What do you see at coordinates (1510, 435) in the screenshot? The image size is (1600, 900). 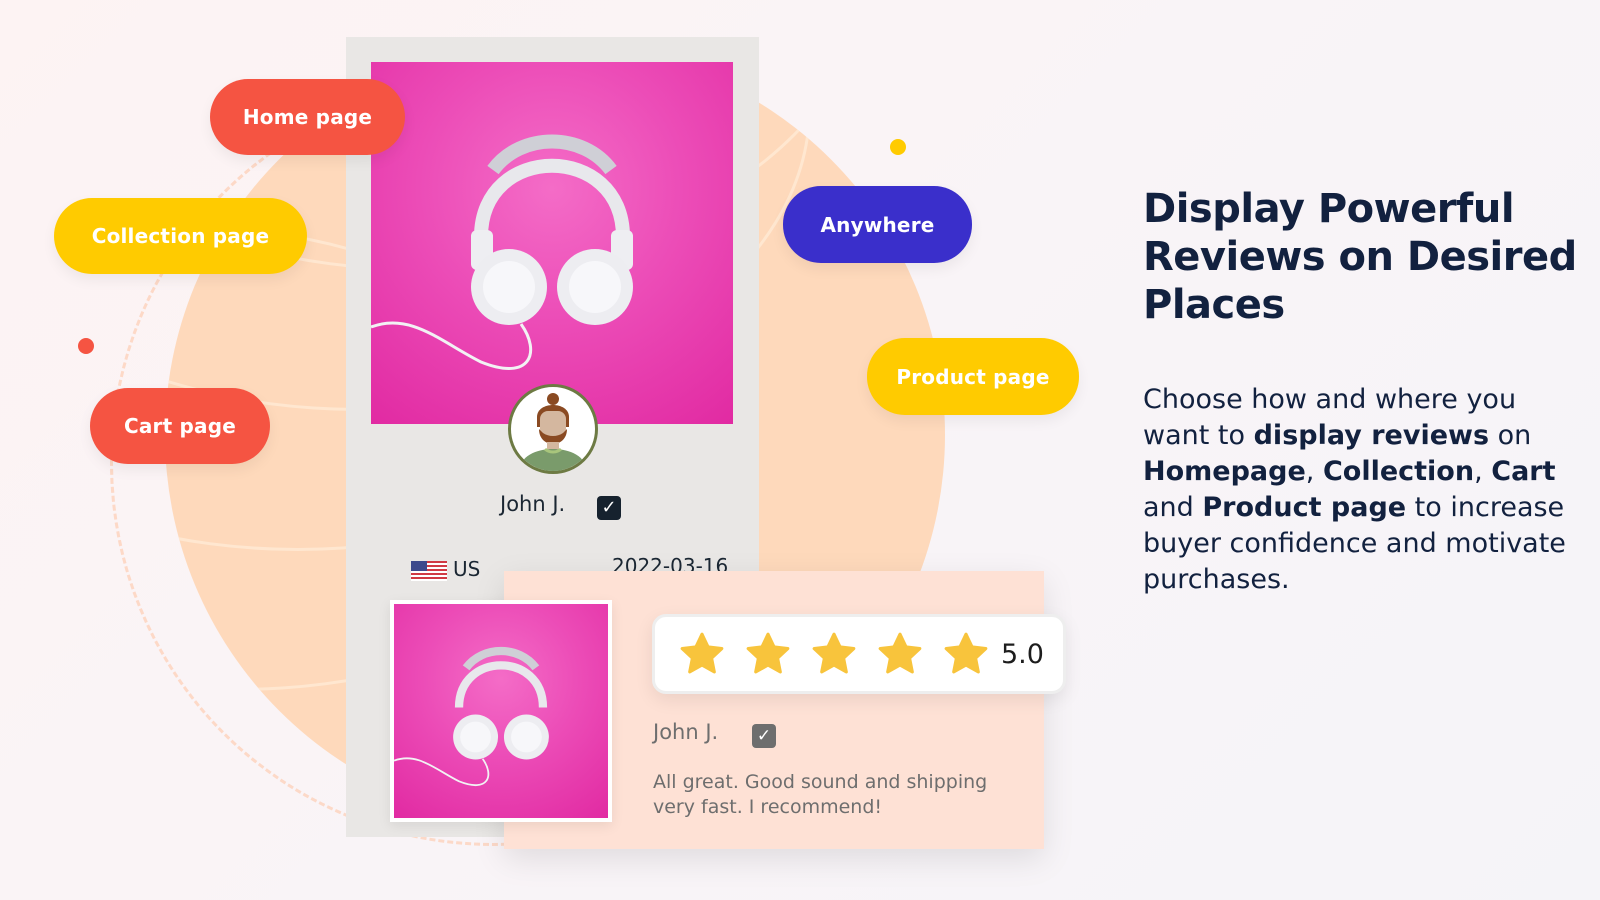 I see `description-text: on` at bounding box center [1510, 435].